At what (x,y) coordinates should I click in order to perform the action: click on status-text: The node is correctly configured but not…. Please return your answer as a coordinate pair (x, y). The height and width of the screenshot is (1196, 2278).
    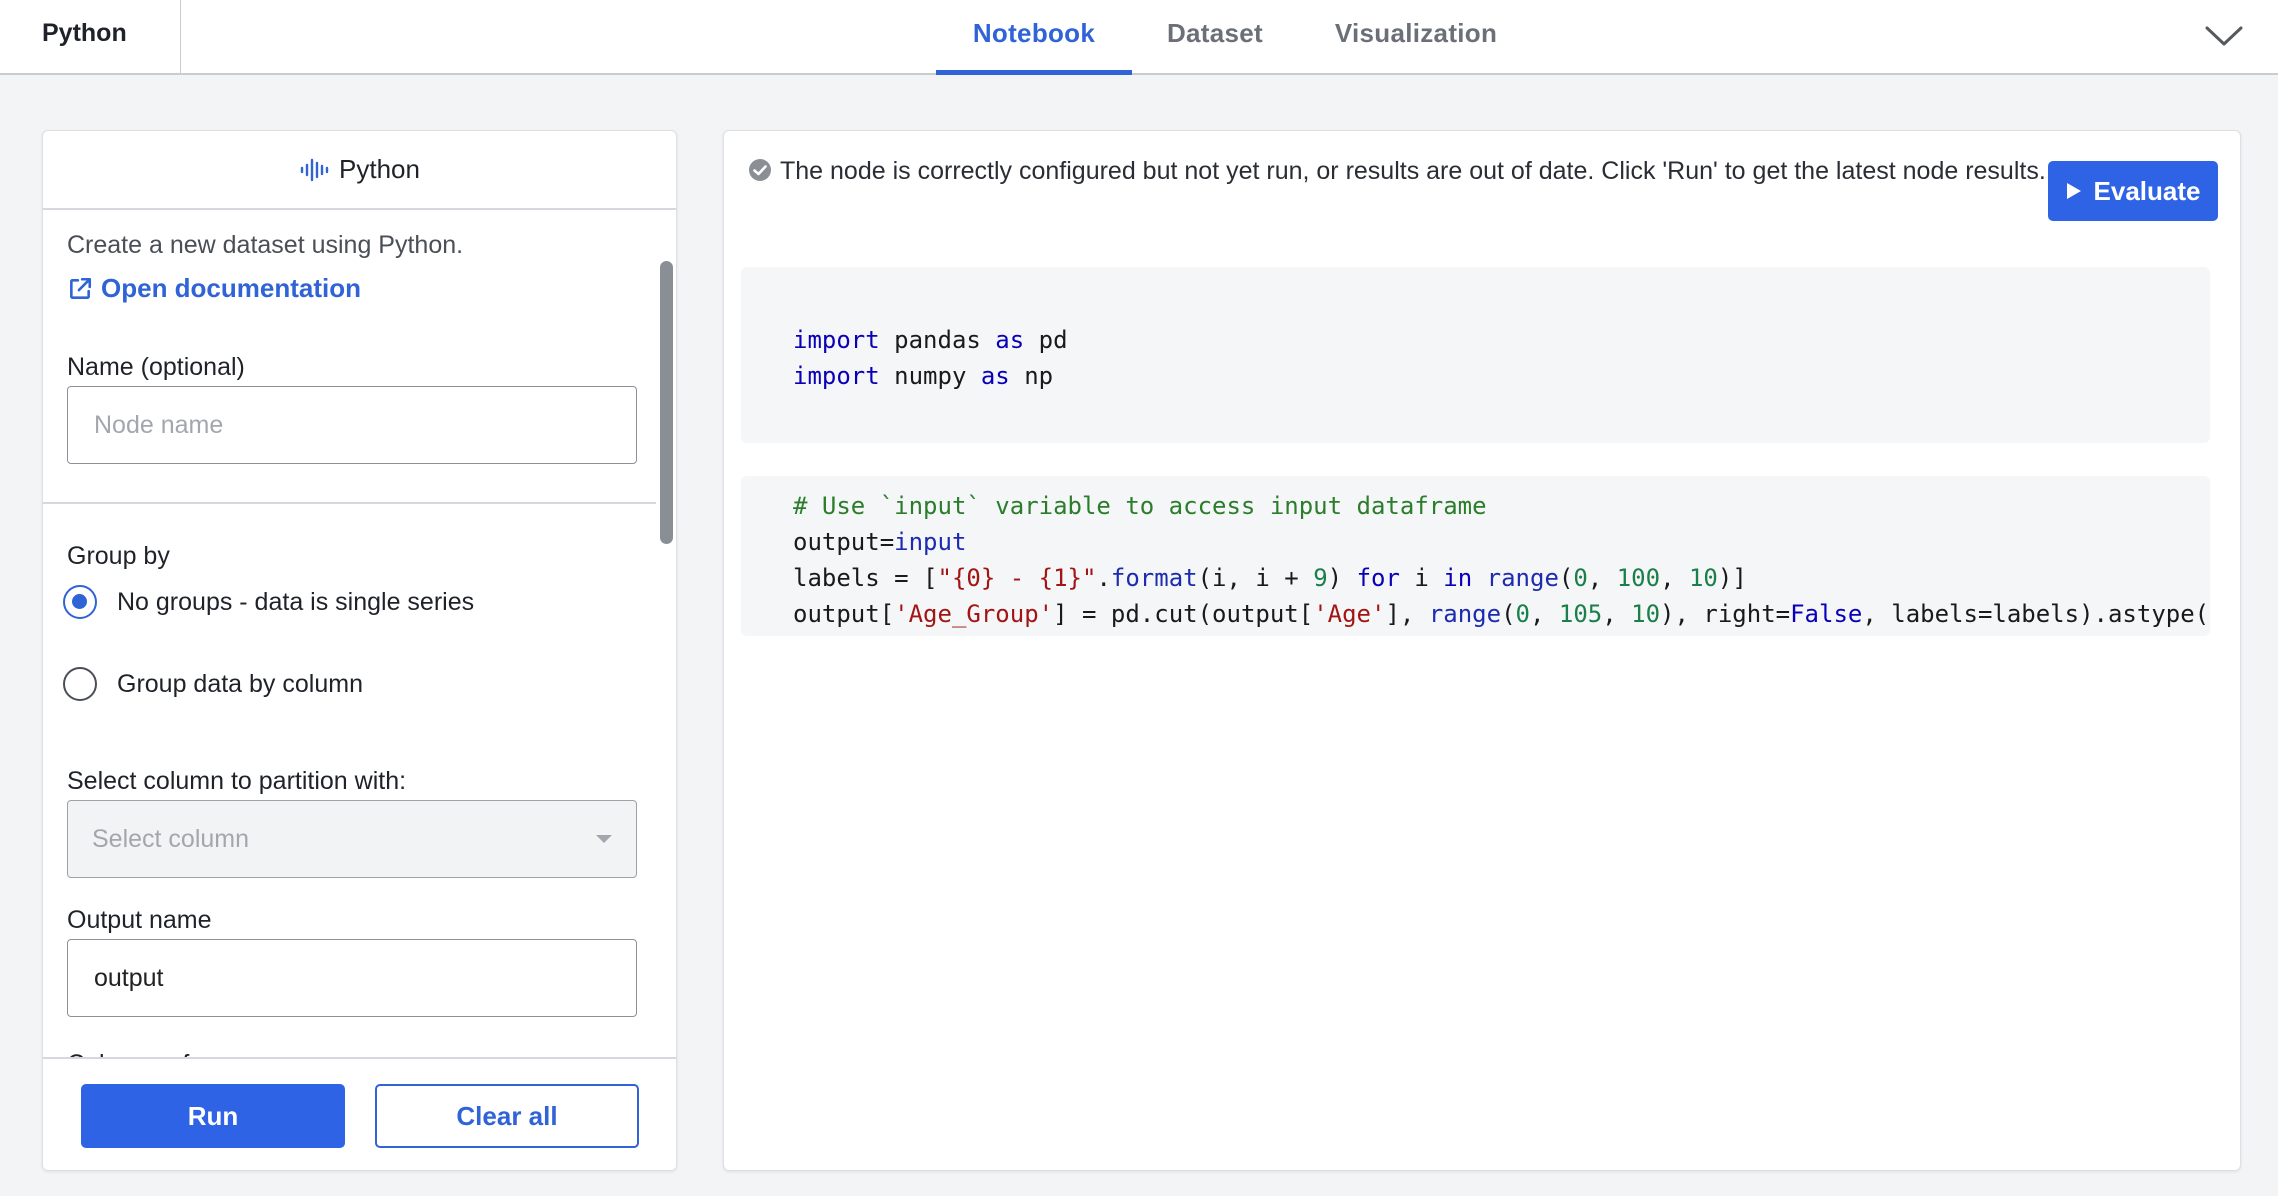
    Looking at the image, I should click on (1413, 171).